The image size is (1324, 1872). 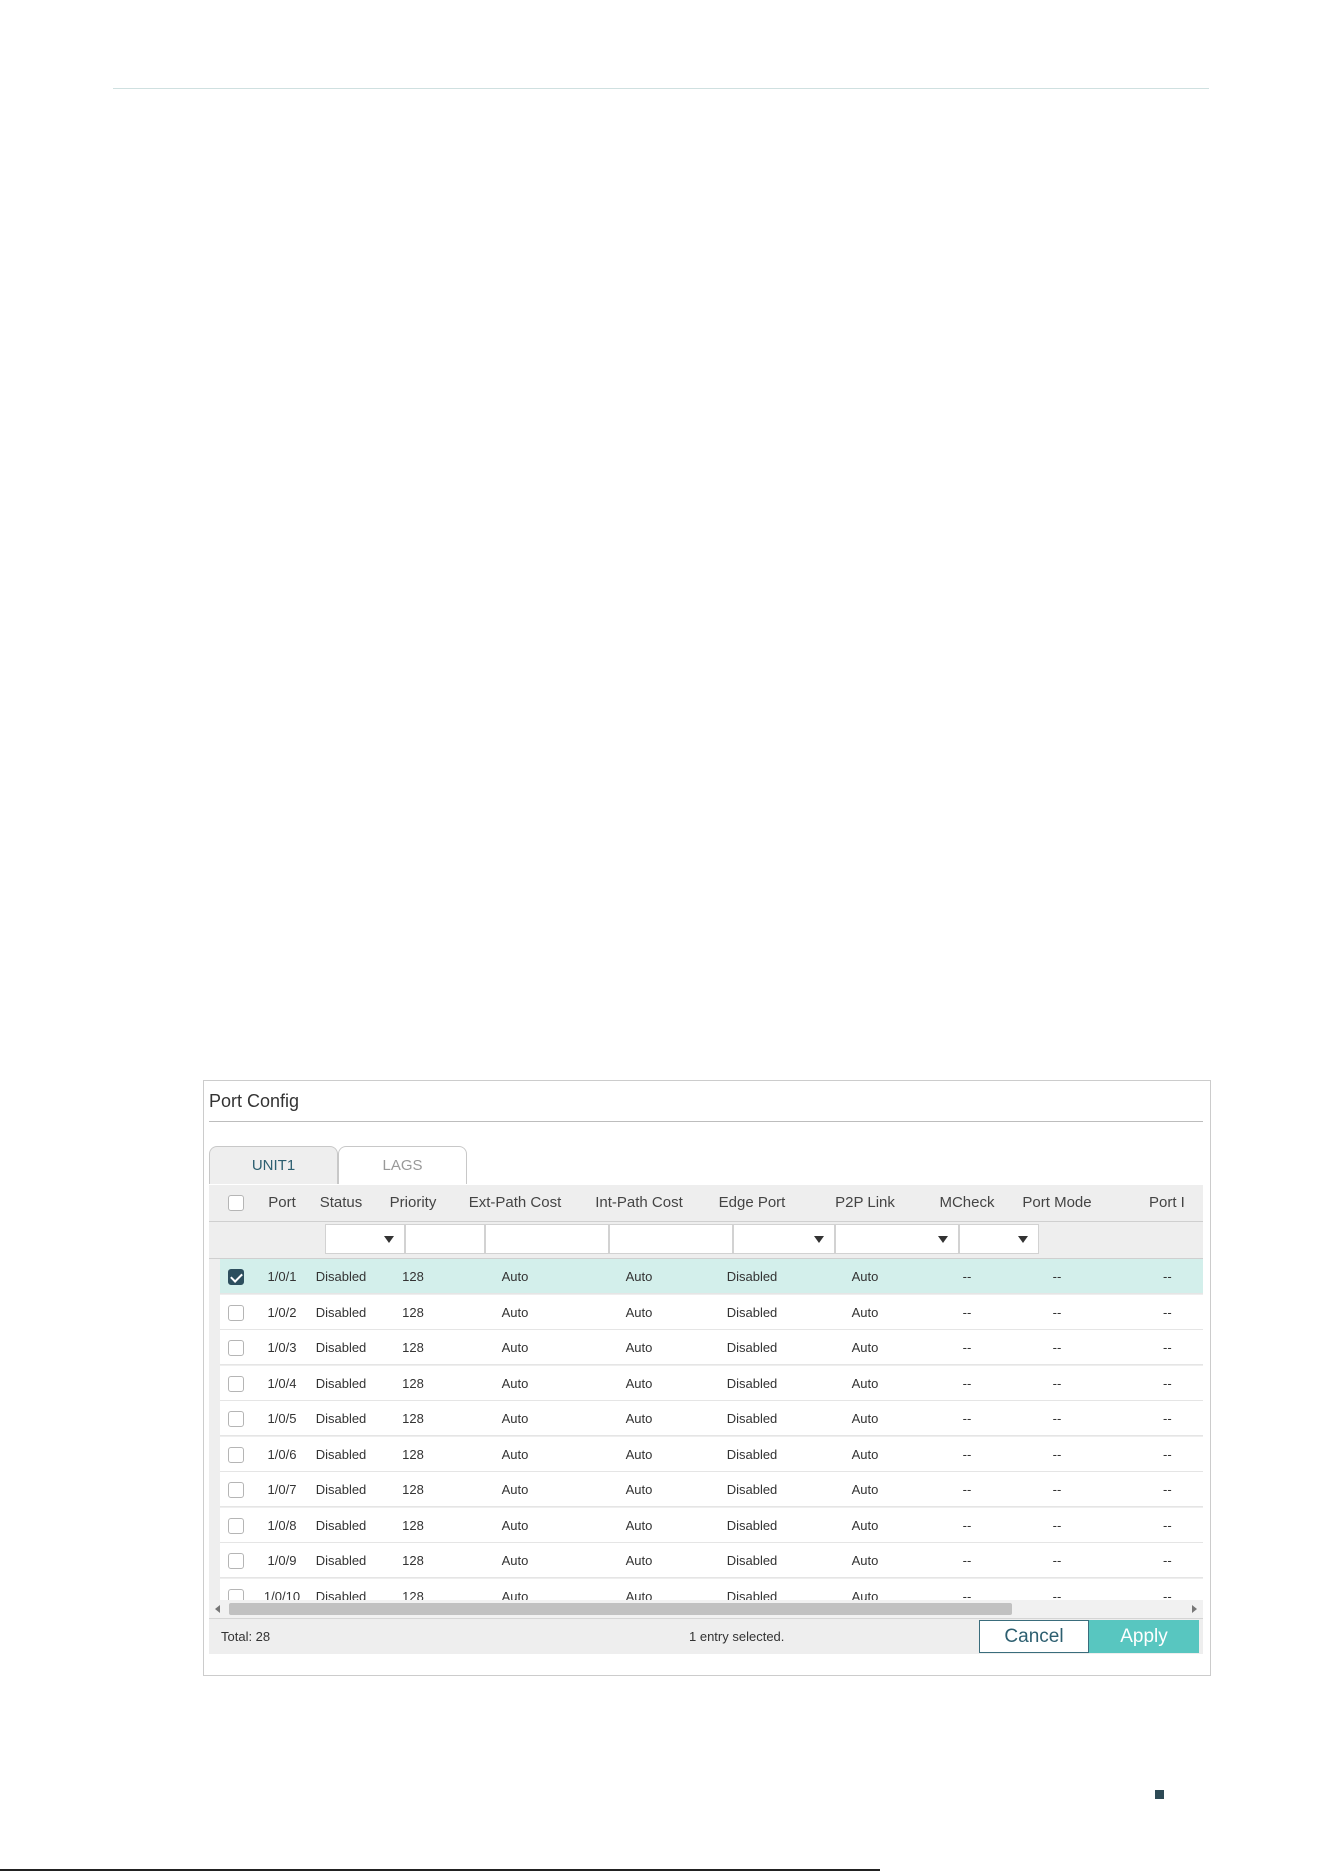 I want to click on table-cell: 1/0/2, so click(x=282, y=1312).